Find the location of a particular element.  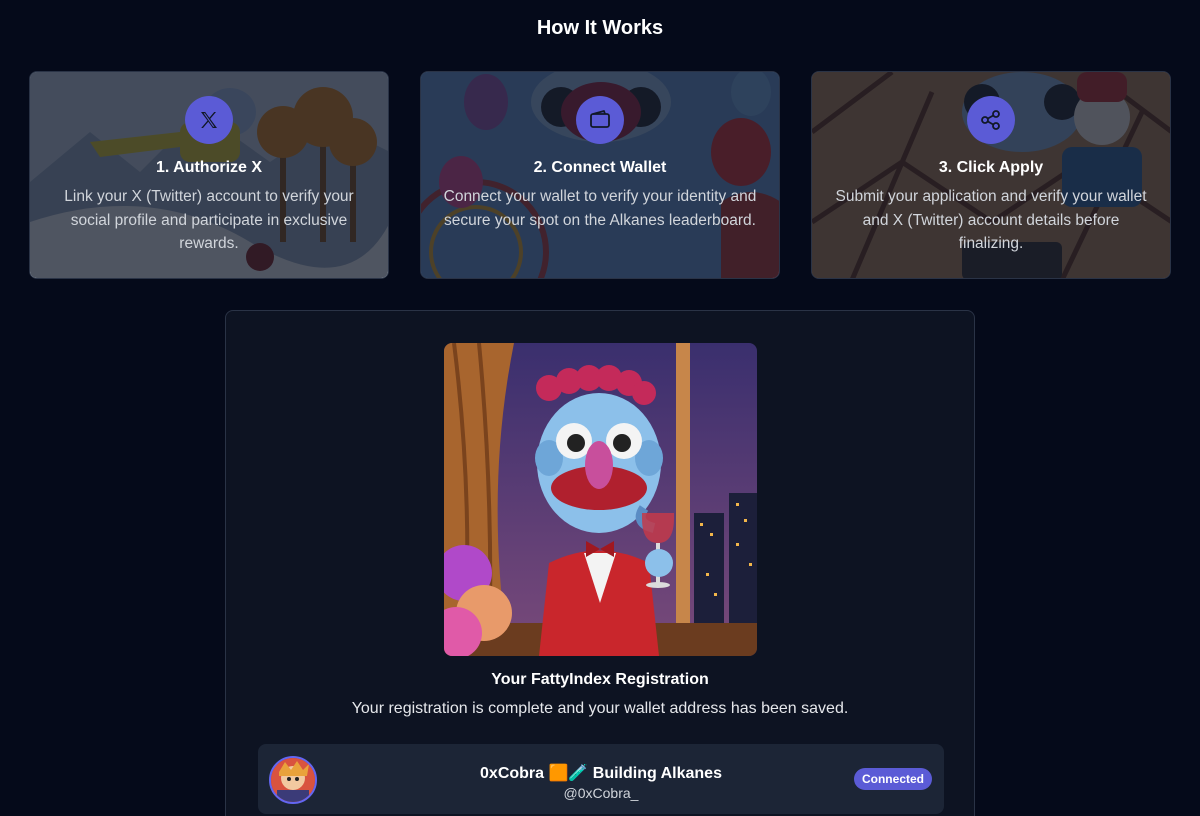

registration-title: Your FattyIndex Registration is located at coordinates (600, 679).